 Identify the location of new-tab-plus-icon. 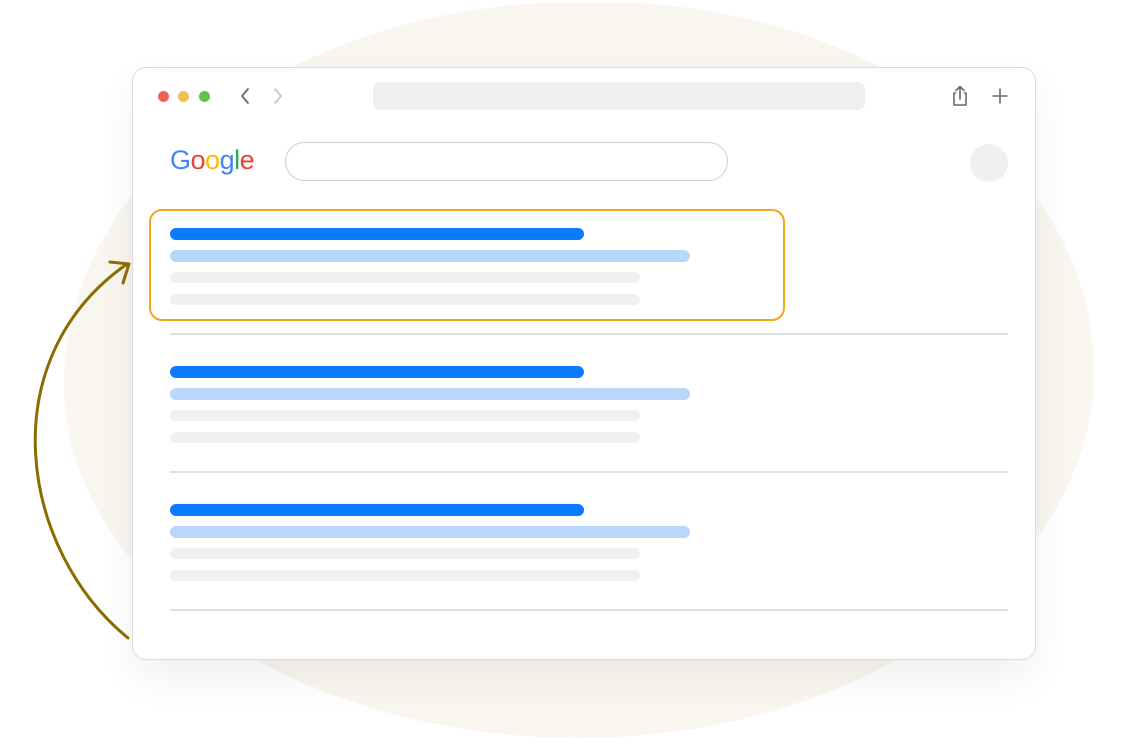
(1000, 96).